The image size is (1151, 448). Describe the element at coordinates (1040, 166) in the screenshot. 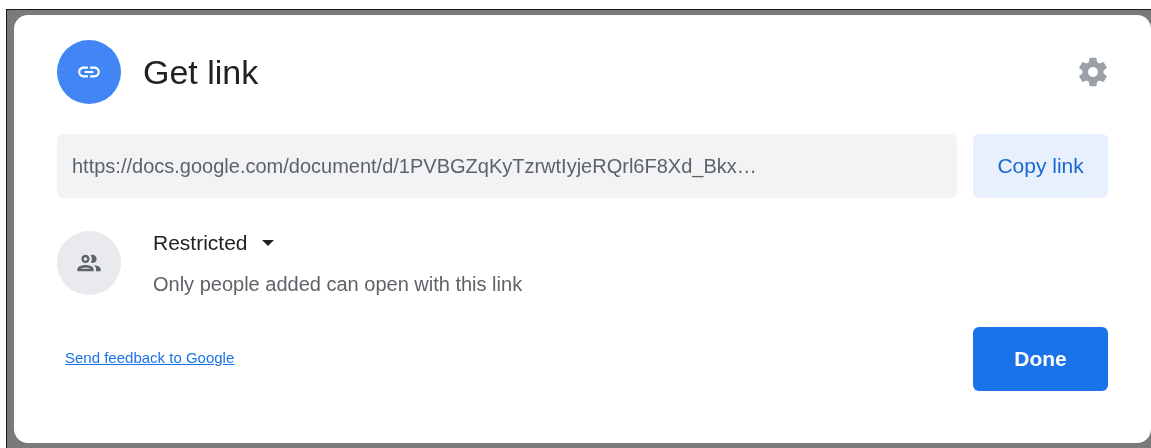

I see `copy-link-button: Copy link` at that location.